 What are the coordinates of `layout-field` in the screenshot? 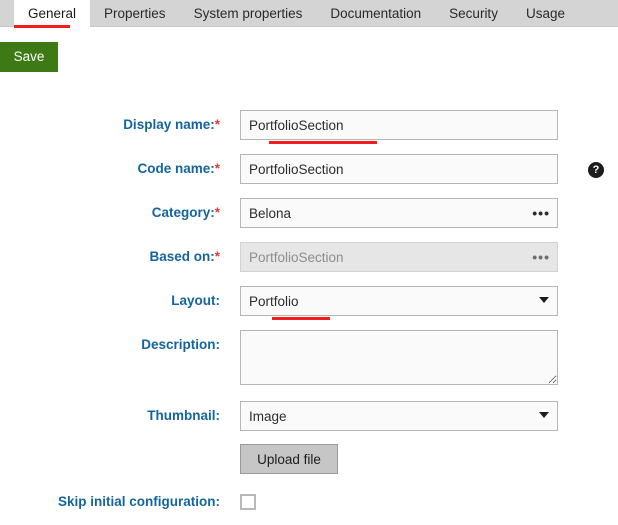 It's located at (399, 301).